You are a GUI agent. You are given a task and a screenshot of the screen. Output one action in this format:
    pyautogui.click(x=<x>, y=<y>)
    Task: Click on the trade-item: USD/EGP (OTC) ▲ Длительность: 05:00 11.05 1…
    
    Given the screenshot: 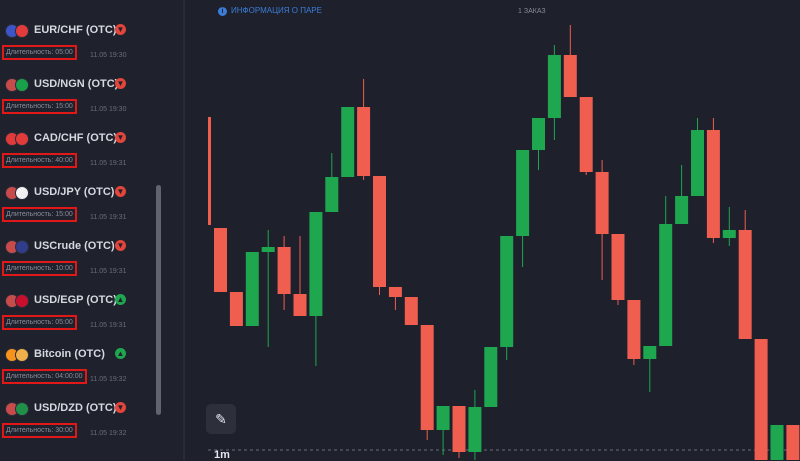 What is the action you would take?
    pyautogui.click(x=89, y=314)
    